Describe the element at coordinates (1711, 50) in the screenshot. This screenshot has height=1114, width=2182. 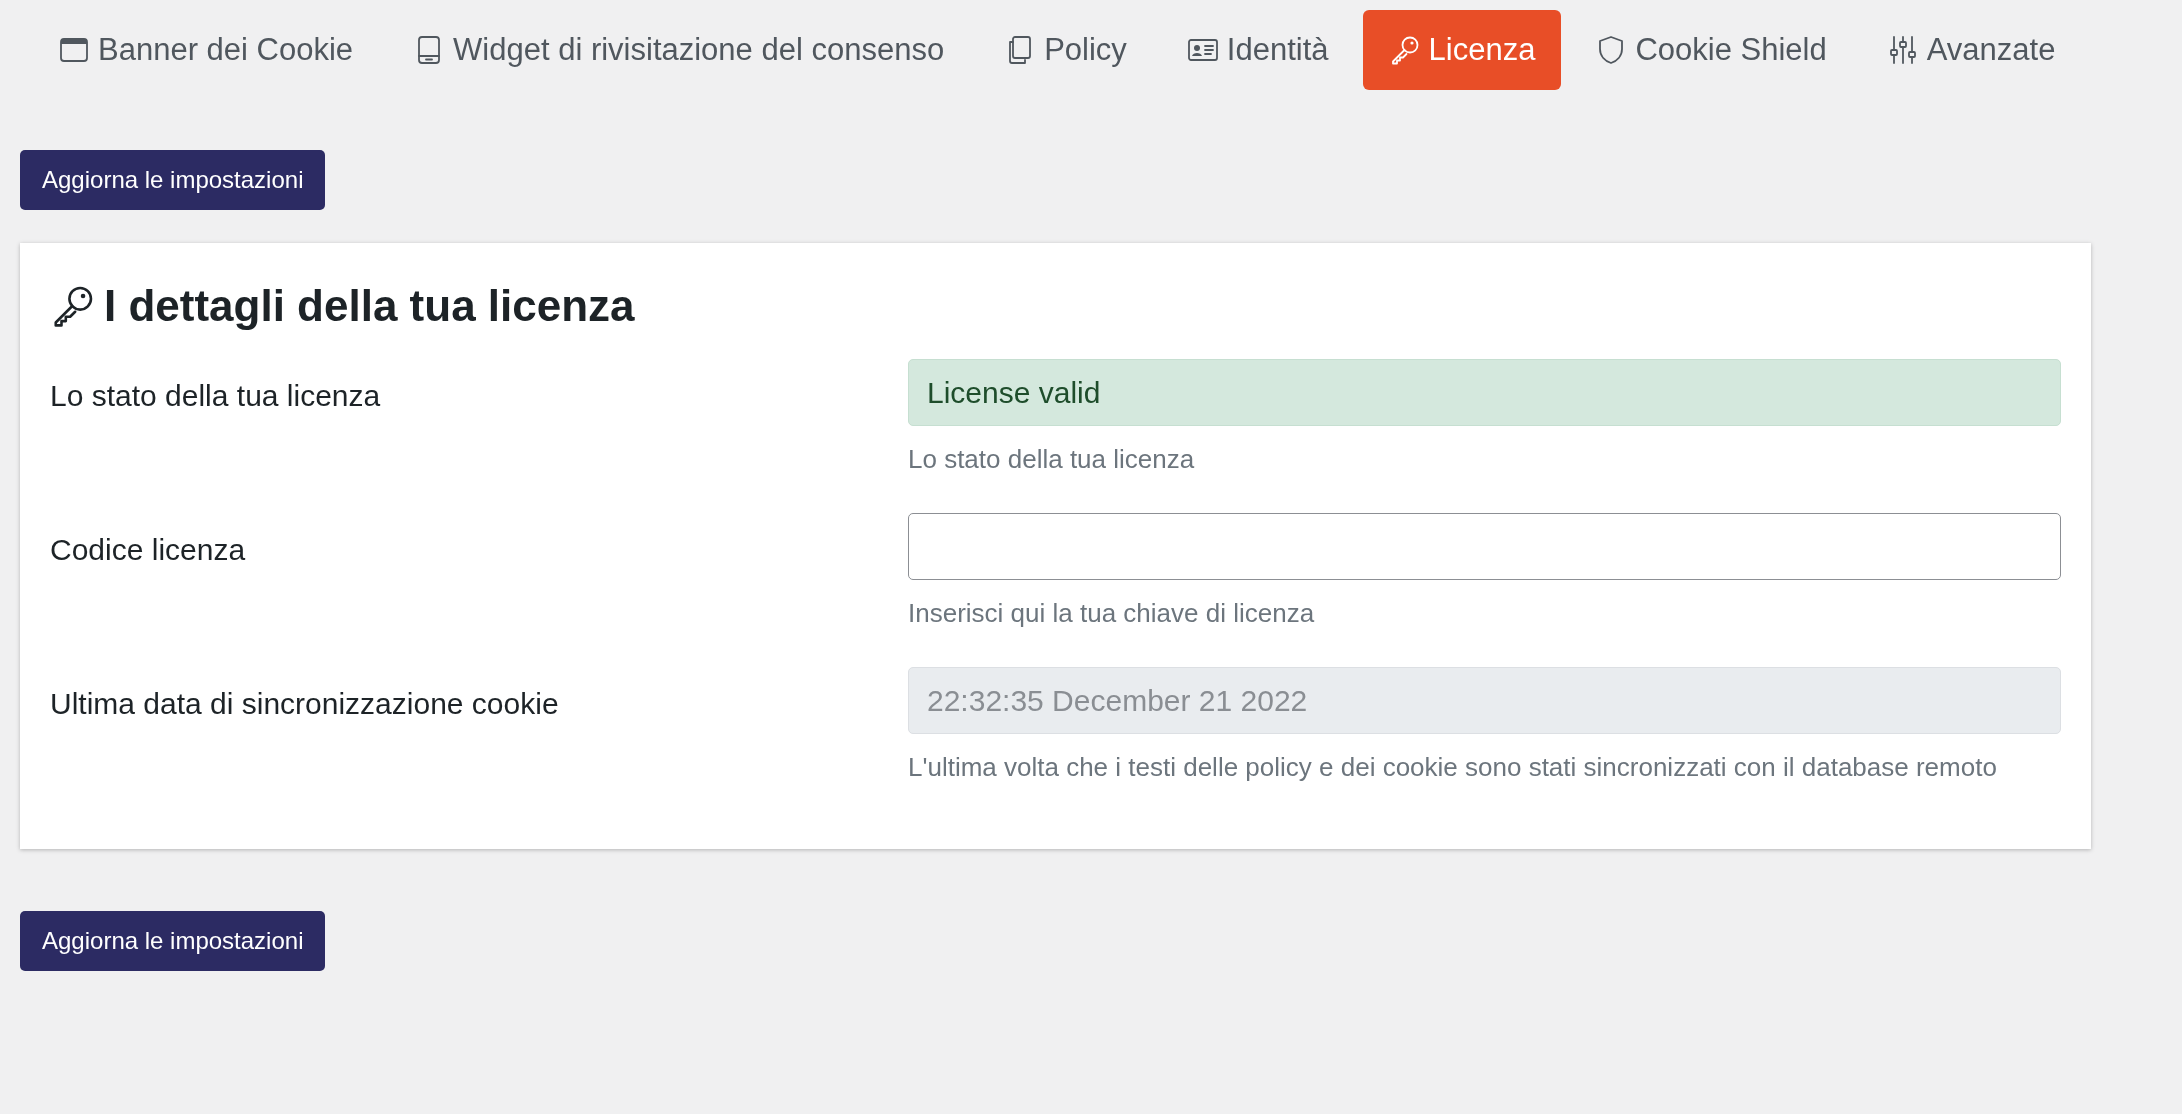
I see `tab: Cookie Shield` at that location.